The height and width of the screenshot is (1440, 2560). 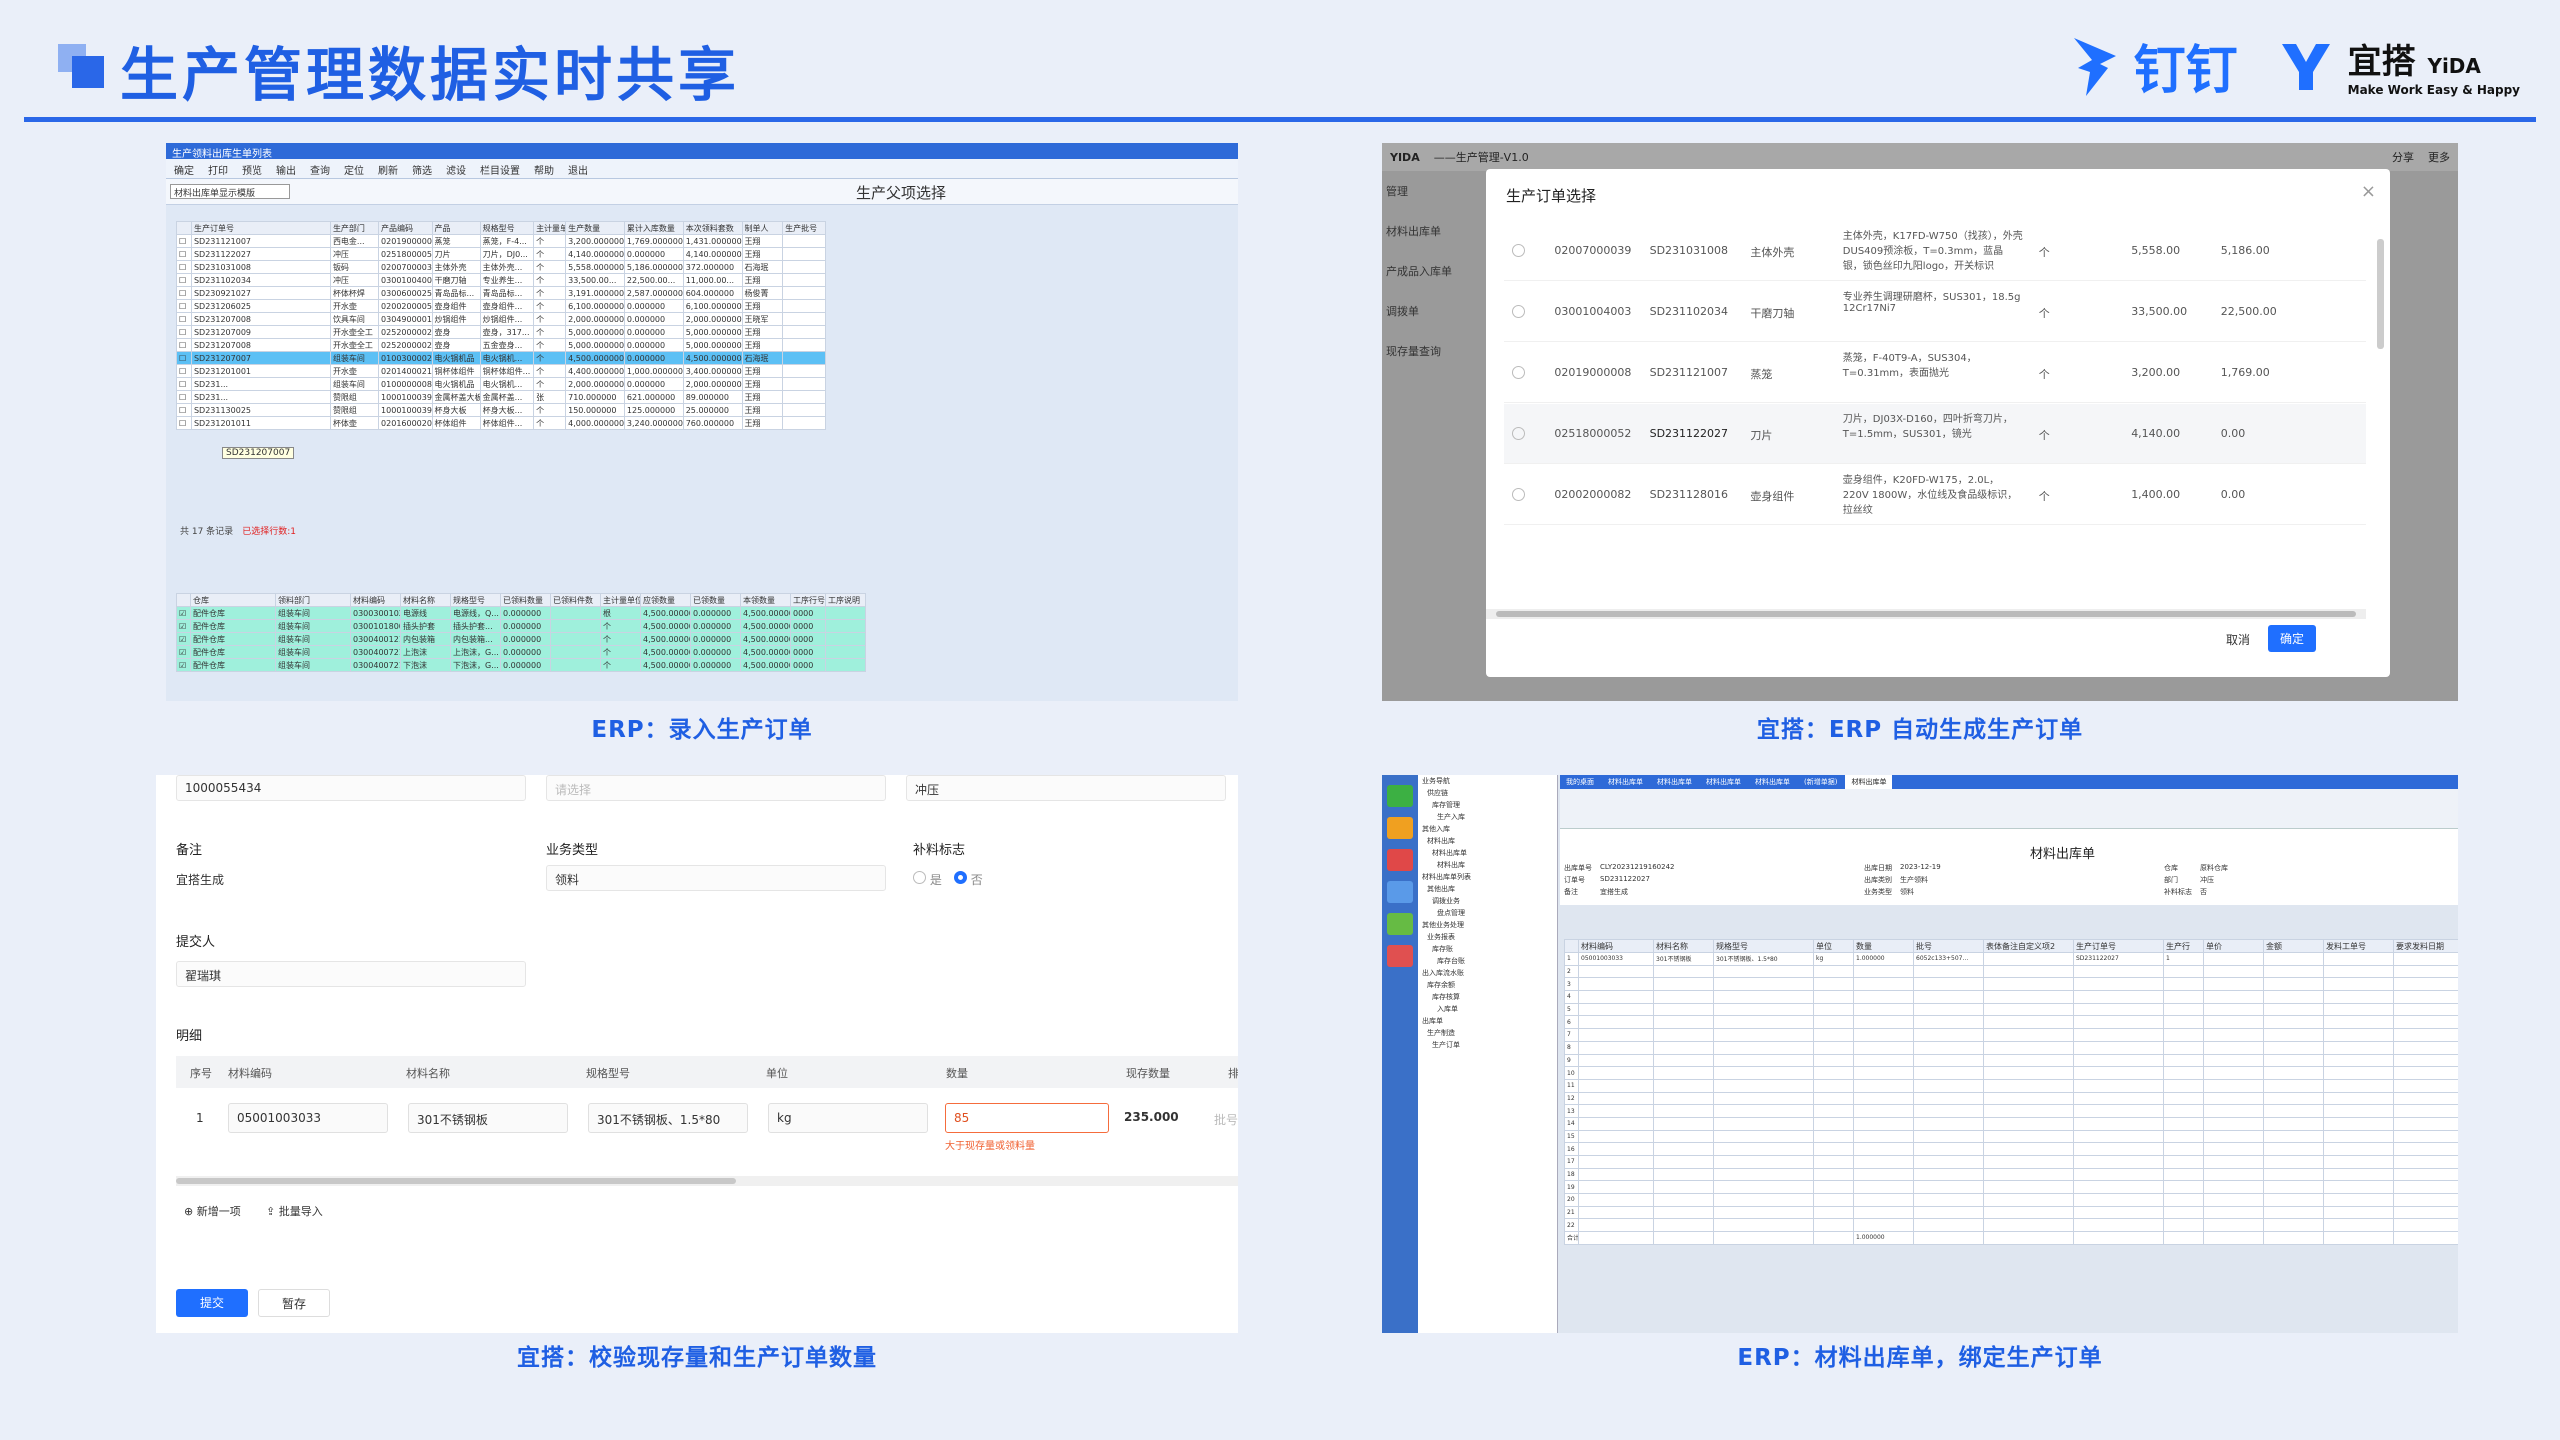 I want to click on tree-item: 生产订单, so click(x=1487, y=1045).